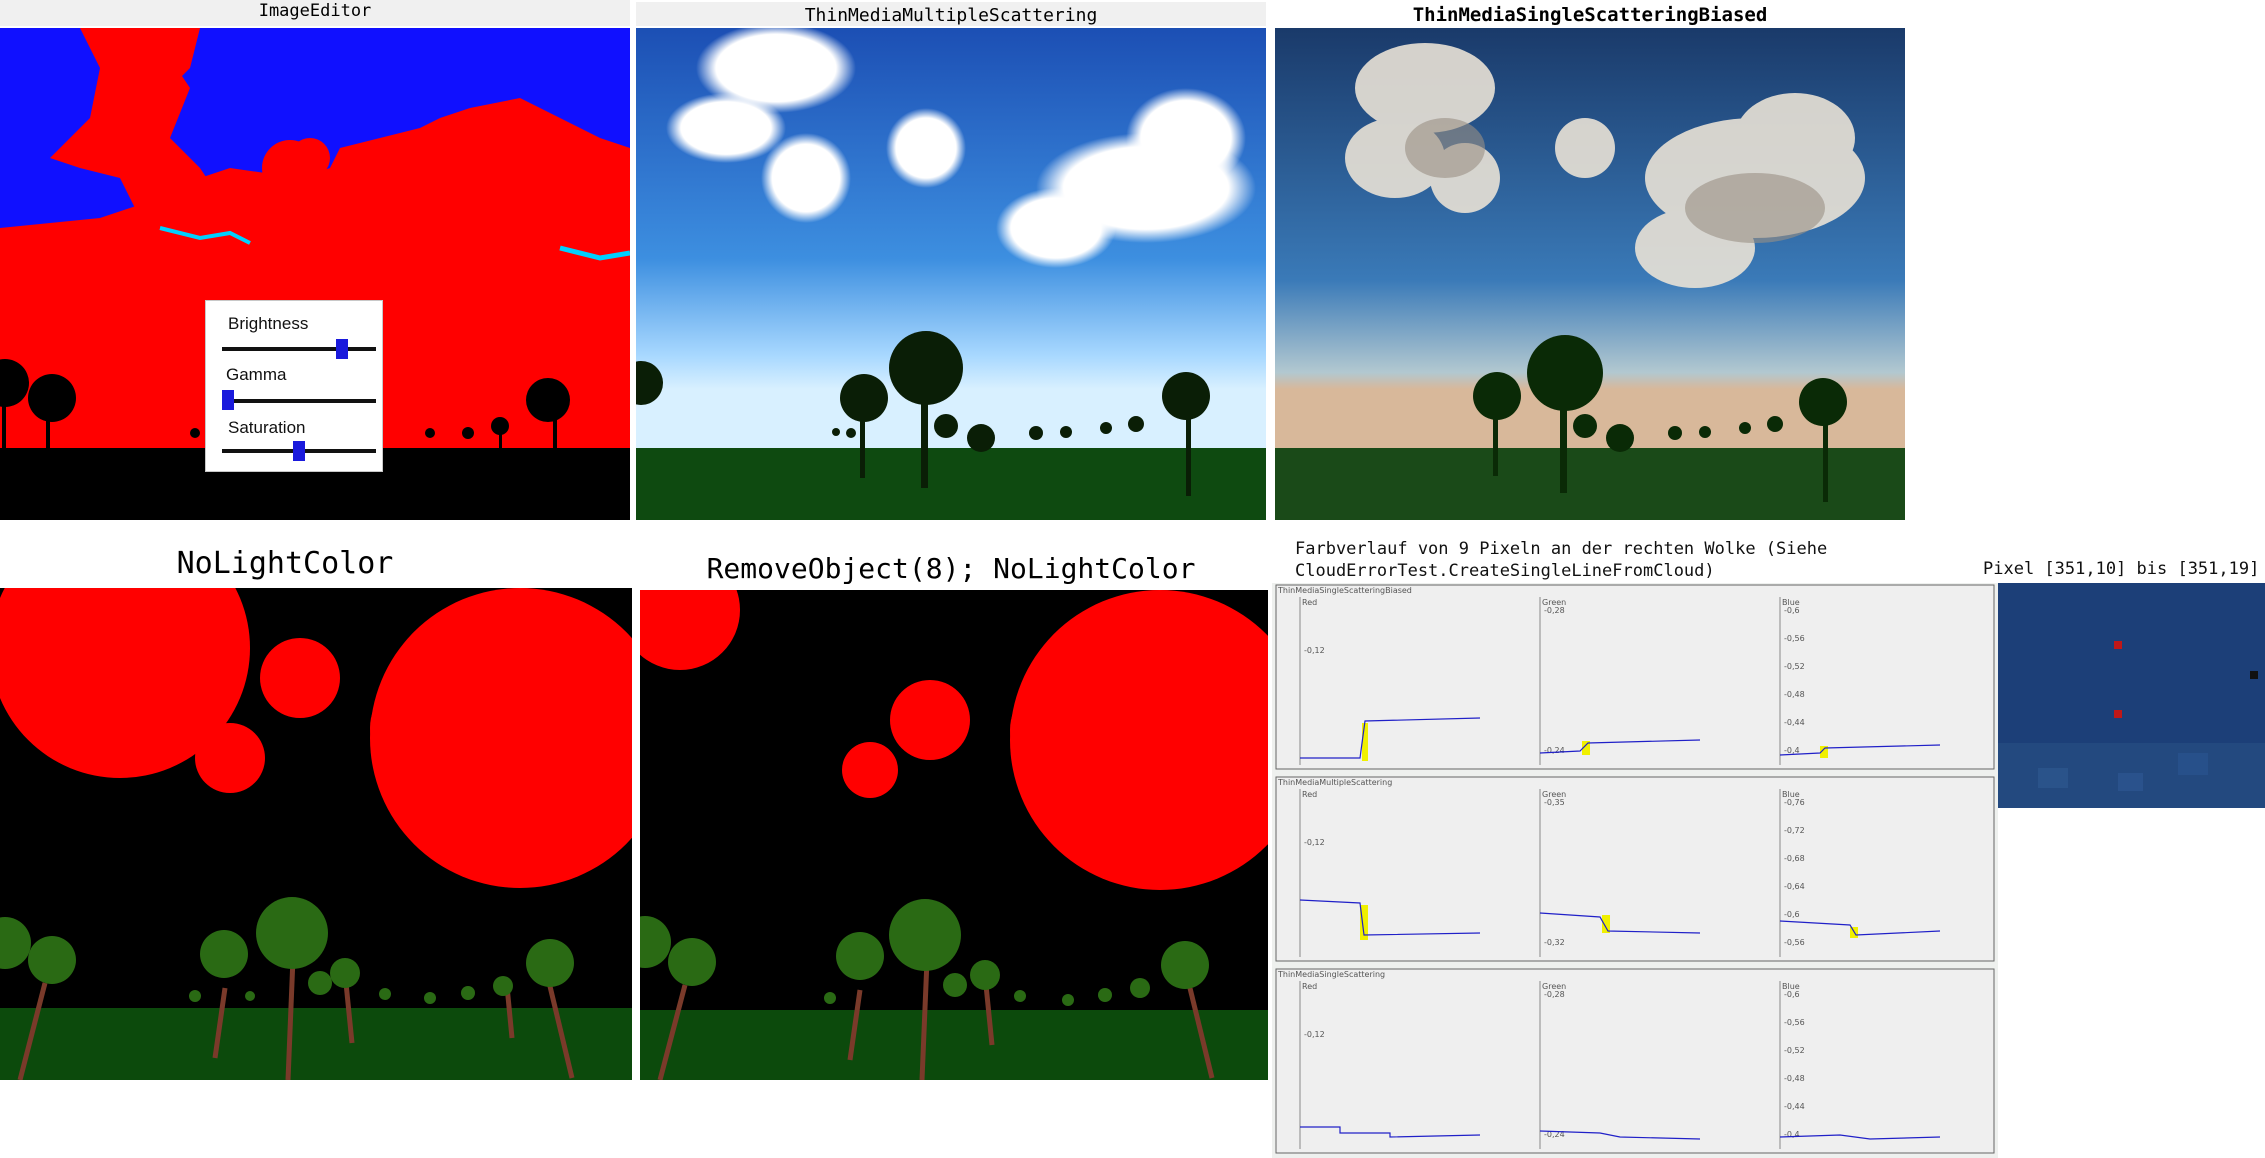 The image size is (2265, 1158). I want to click on multiple-scattering-render, so click(951, 274).